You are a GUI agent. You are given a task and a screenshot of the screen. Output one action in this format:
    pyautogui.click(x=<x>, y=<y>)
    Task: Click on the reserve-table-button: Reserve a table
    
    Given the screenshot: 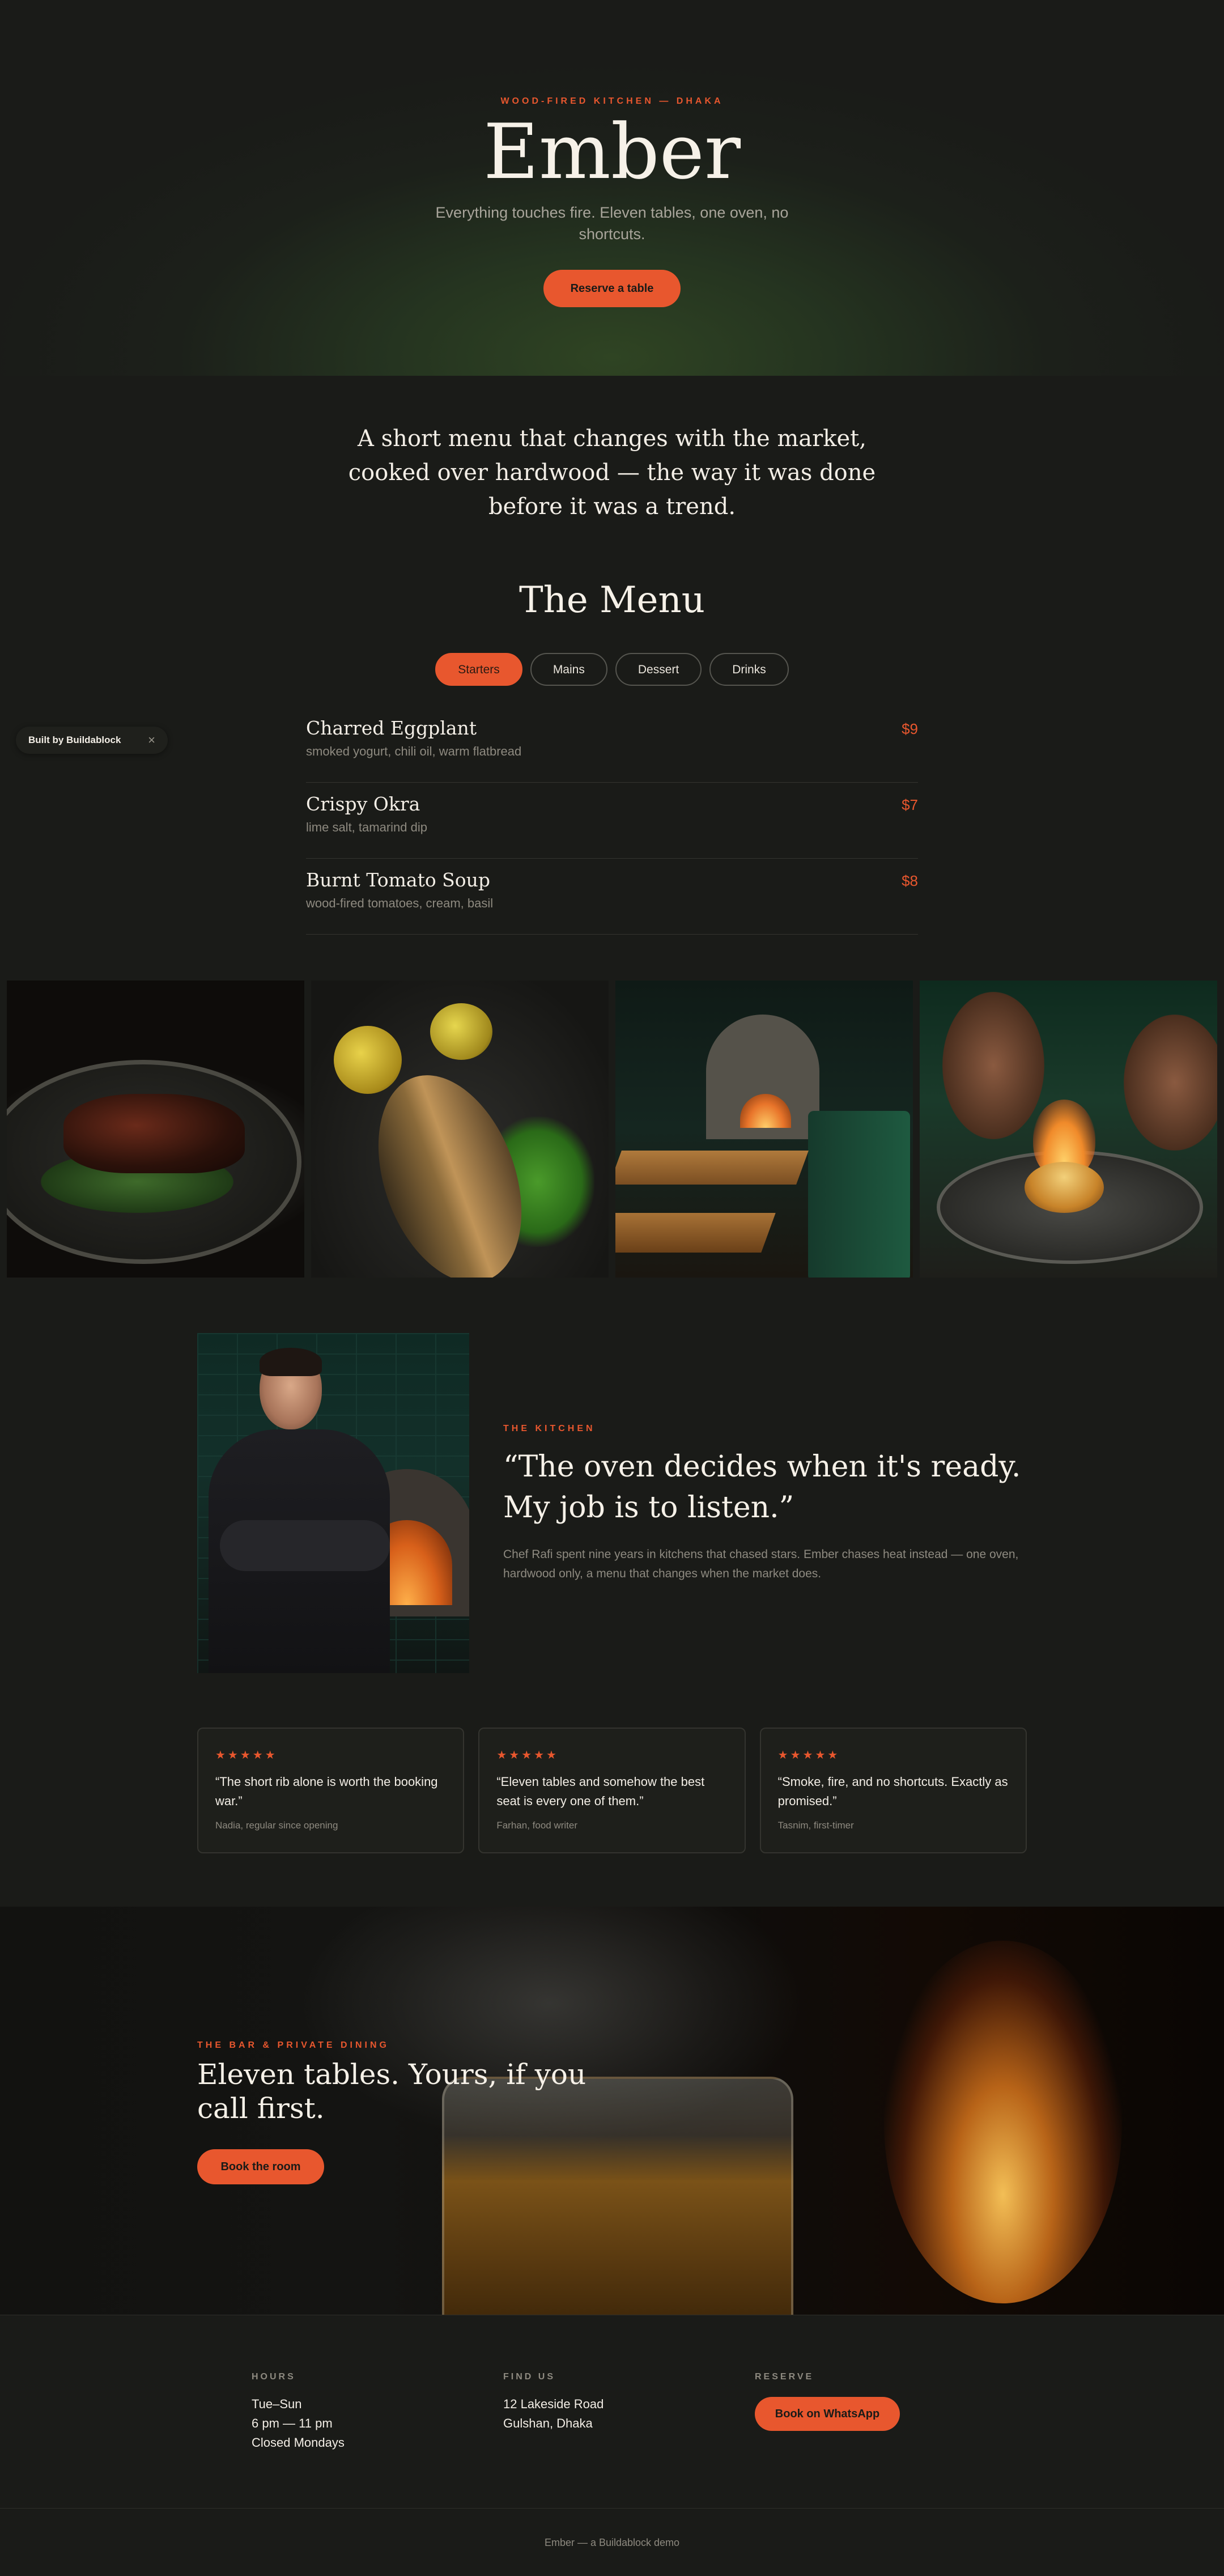 What is the action you would take?
    pyautogui.click(x=612, y=288)
    